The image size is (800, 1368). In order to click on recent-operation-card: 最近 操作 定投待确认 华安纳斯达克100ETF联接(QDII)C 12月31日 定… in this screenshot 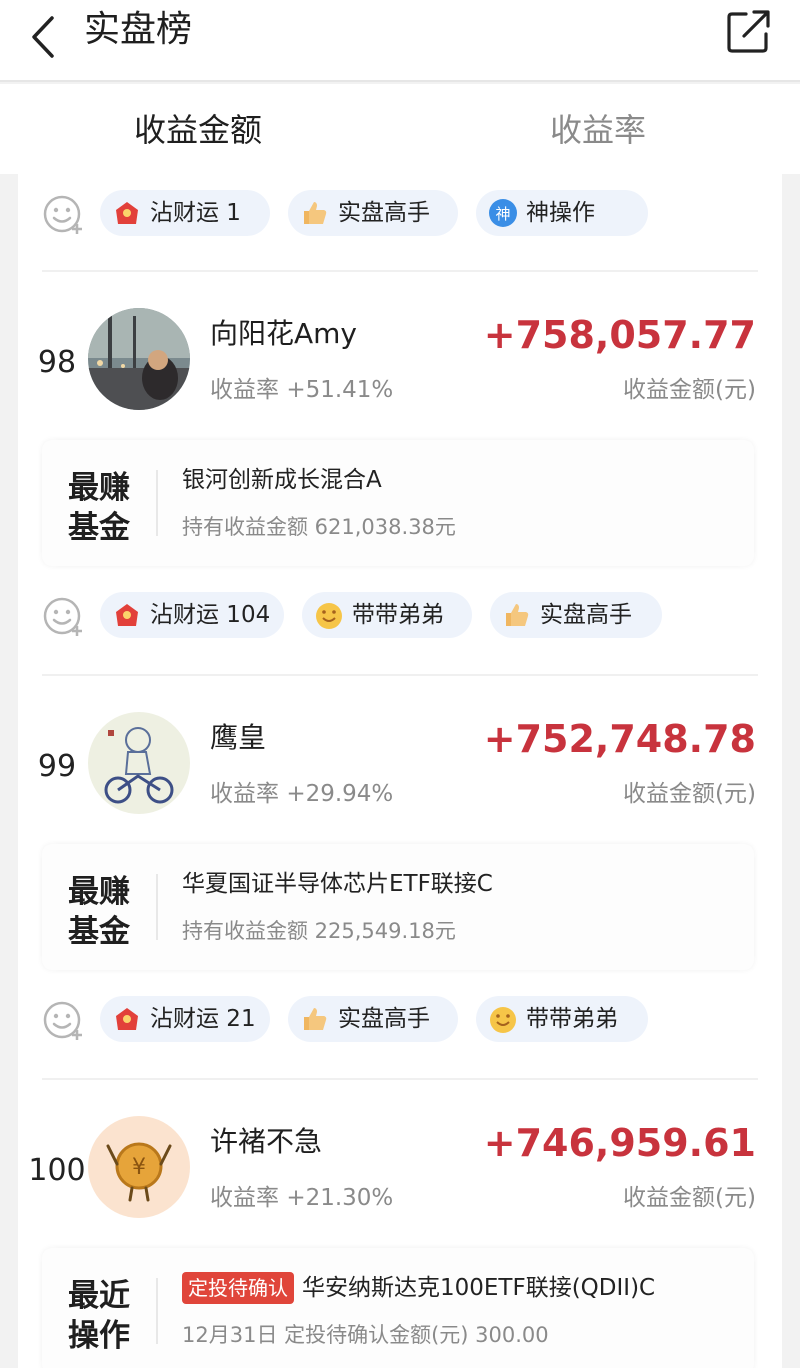, I will do `click(398, 1308)`.